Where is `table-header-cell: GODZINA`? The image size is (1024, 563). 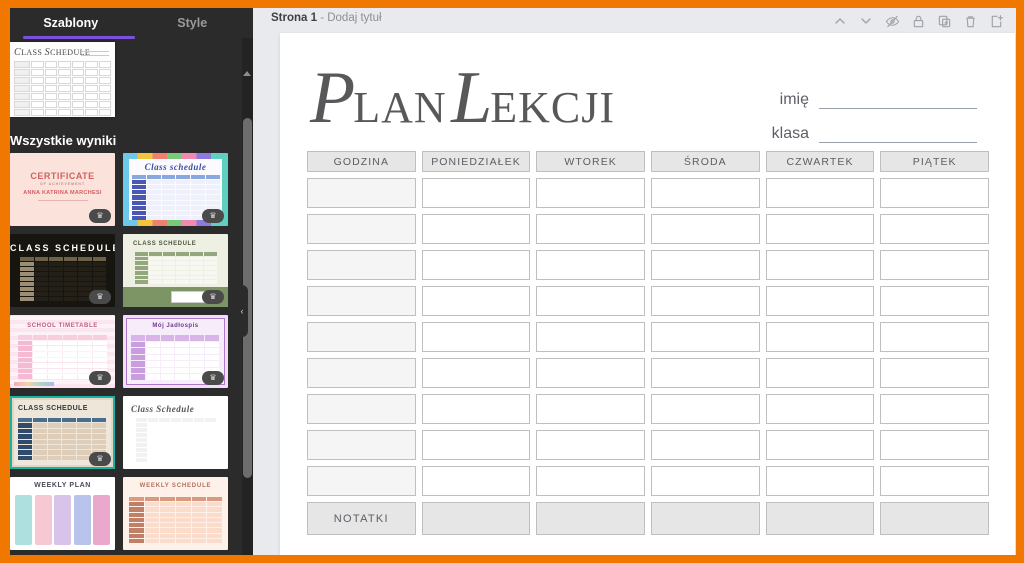
table-header-cell: GODZINA is located at coordinates (361, 161).